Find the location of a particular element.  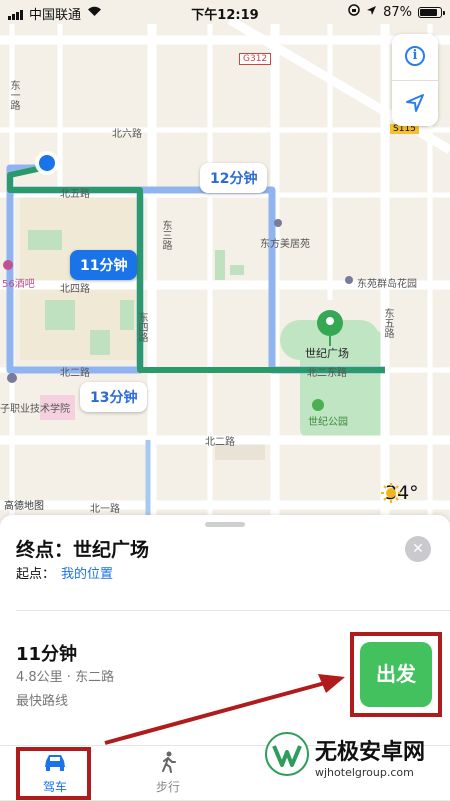

map-label-road: 北五路 is located at coordinates (75, 194).